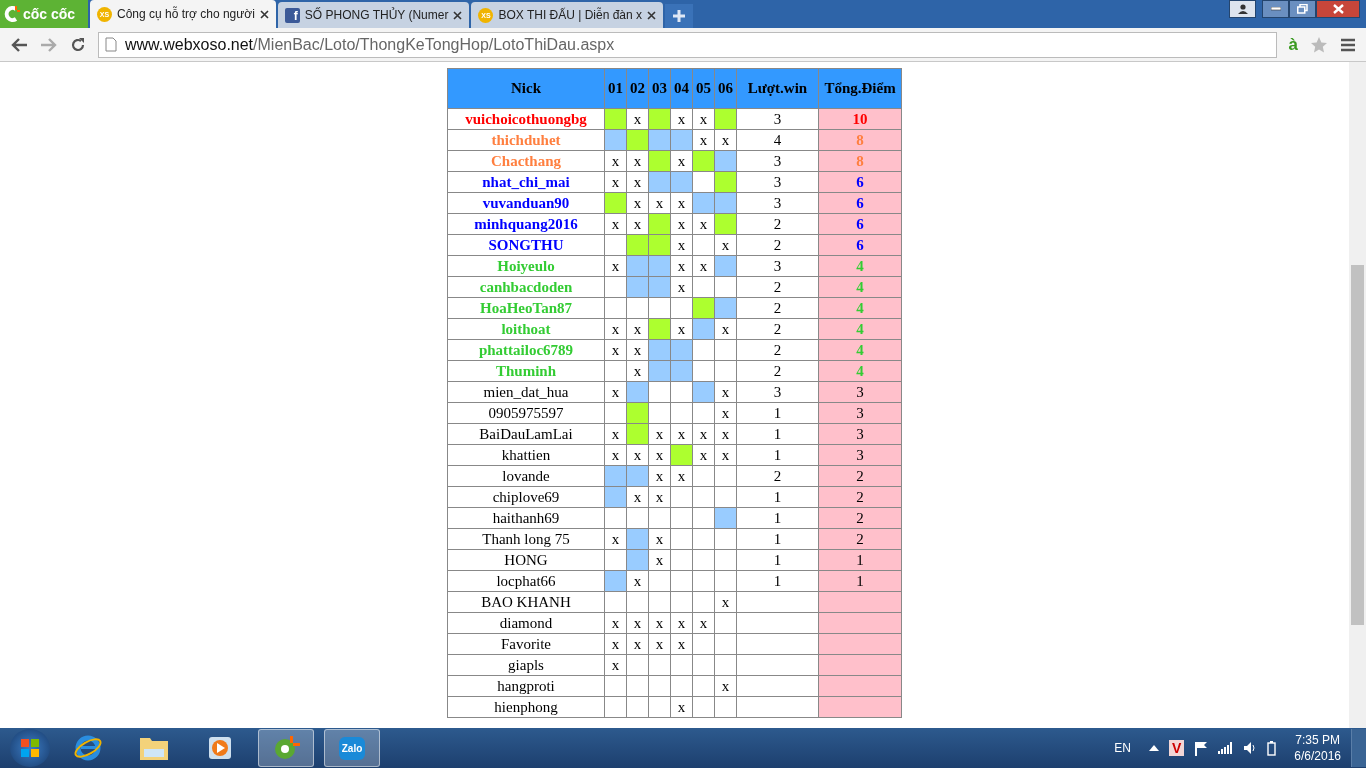 Image resolution: width=1366 pixels, height=768 pixels. I want to click on column-header: Lượt.win, so click(777, 88).